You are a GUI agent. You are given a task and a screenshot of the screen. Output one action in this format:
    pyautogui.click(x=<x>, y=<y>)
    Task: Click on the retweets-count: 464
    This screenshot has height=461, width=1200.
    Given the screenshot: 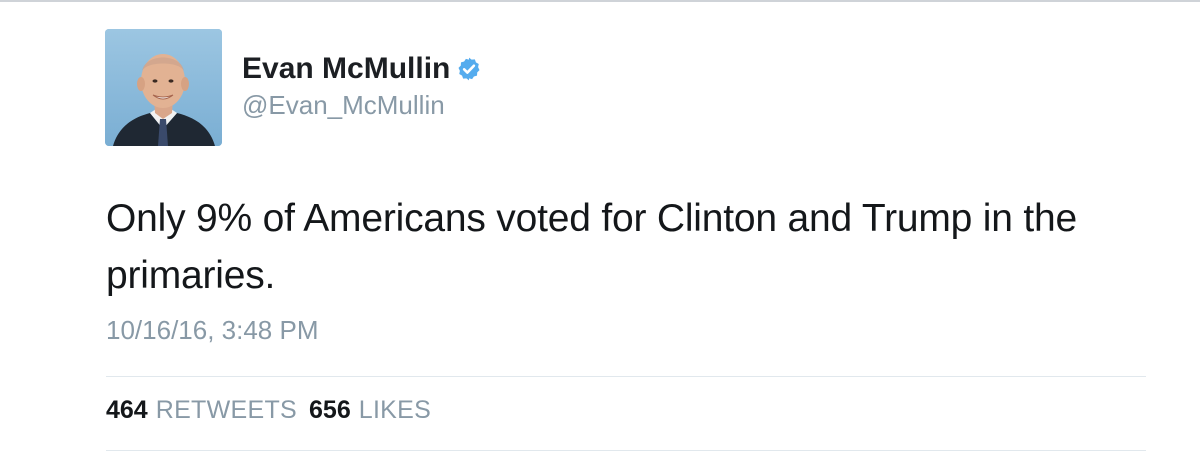 What is the action you would take?
    pyautogui.click(x=127, y=410)
    